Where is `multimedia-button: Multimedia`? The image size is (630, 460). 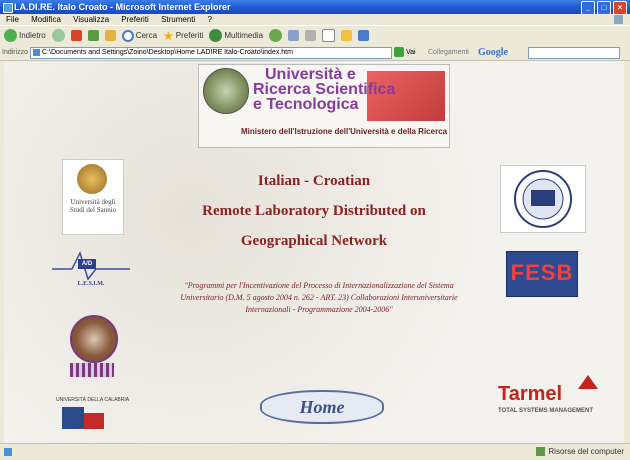 multimedia-button: Multimedia is located at coordinates (236, 35).